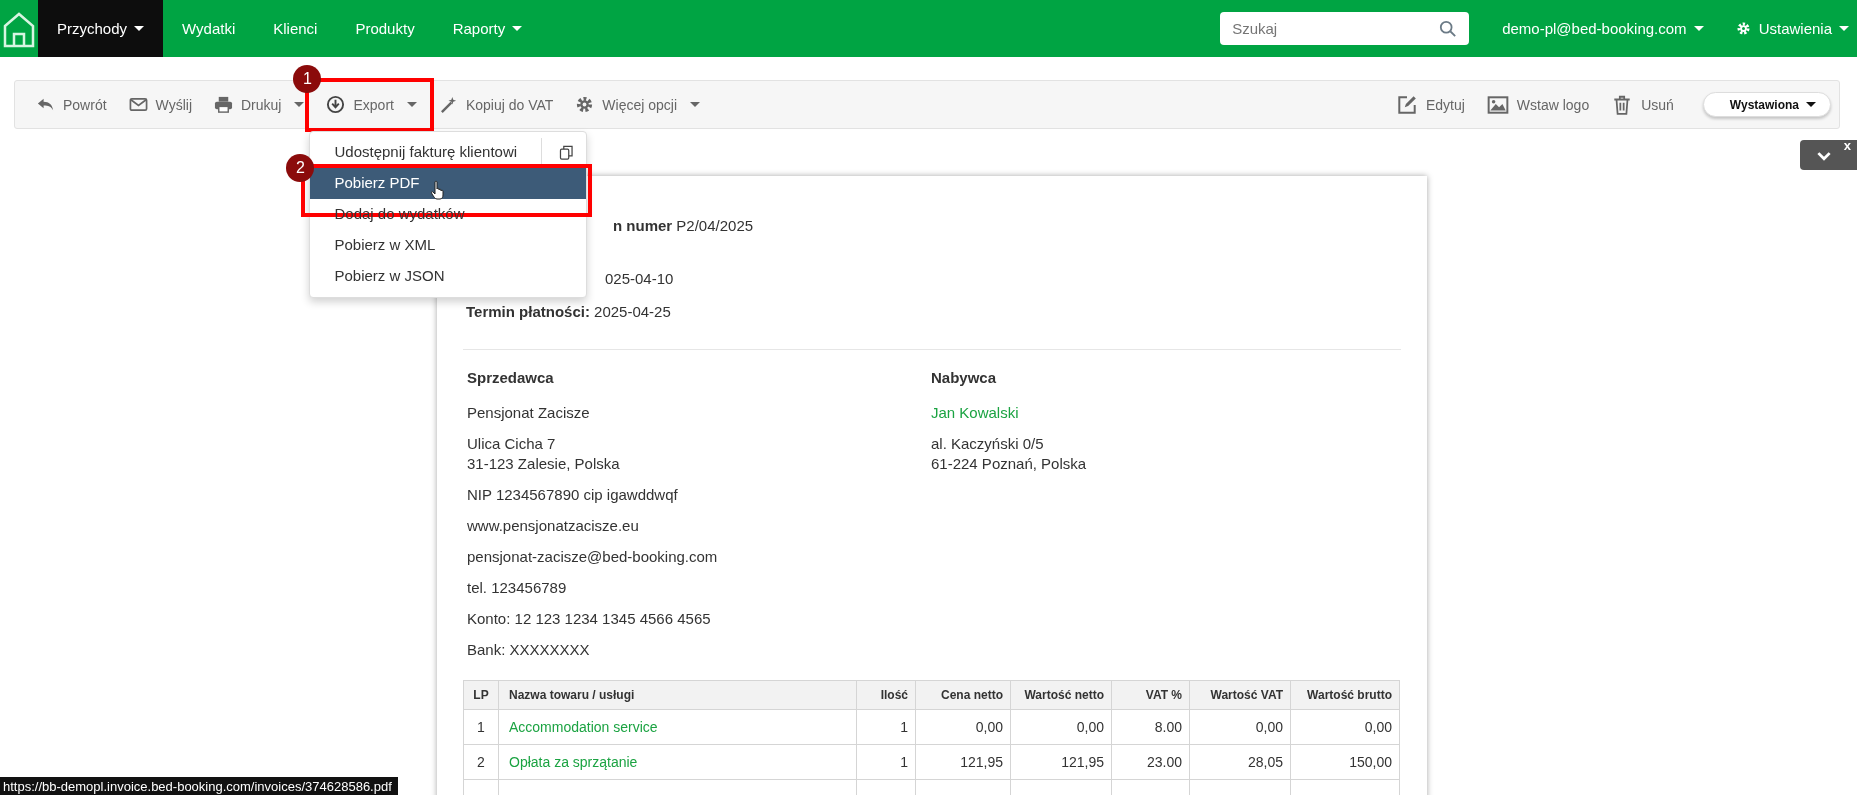  Describe the element at coordinates (1345, 28) in the screenshot. I see `search-field: Szukaj` at that location.